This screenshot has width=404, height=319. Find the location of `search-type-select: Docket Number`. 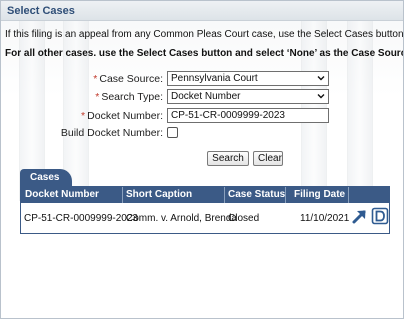

search-type-select: Docket Number is located at coordinates (248, 96).